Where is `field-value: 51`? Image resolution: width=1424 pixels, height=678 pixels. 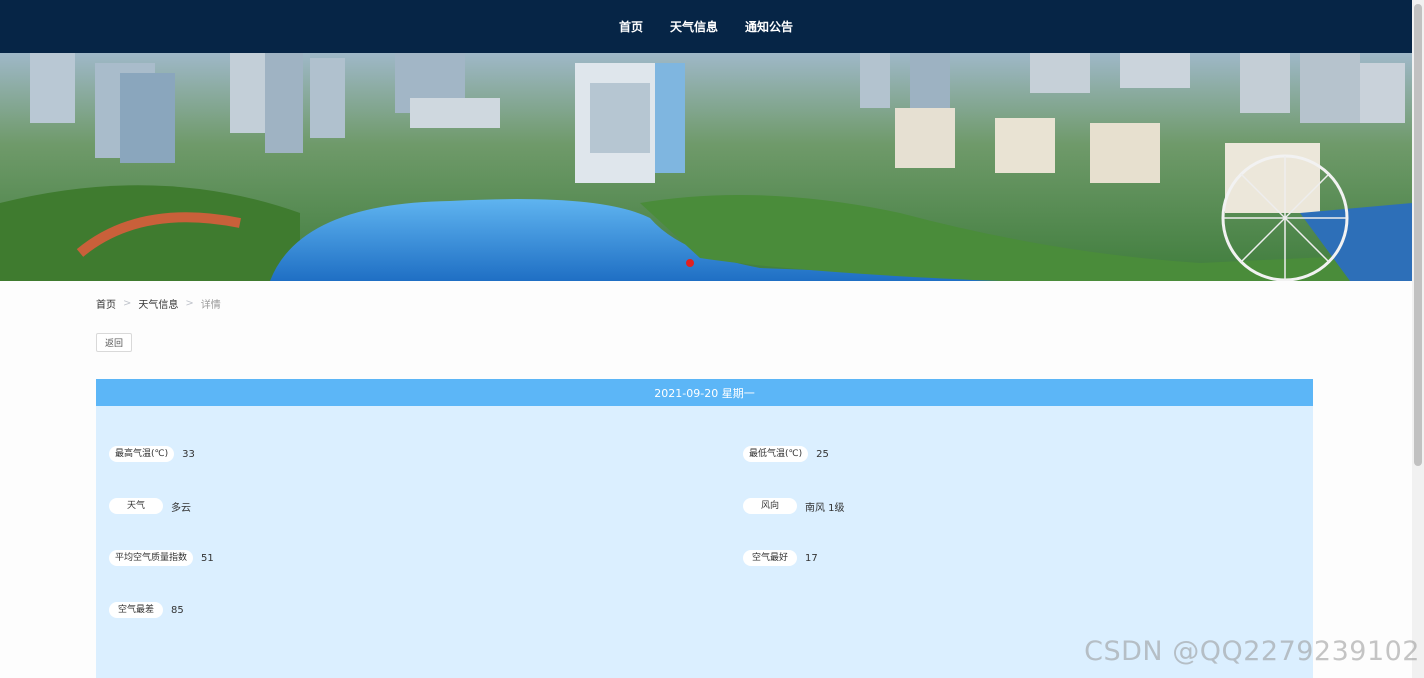 field-value: 51 is located at coordinates (207, 558).